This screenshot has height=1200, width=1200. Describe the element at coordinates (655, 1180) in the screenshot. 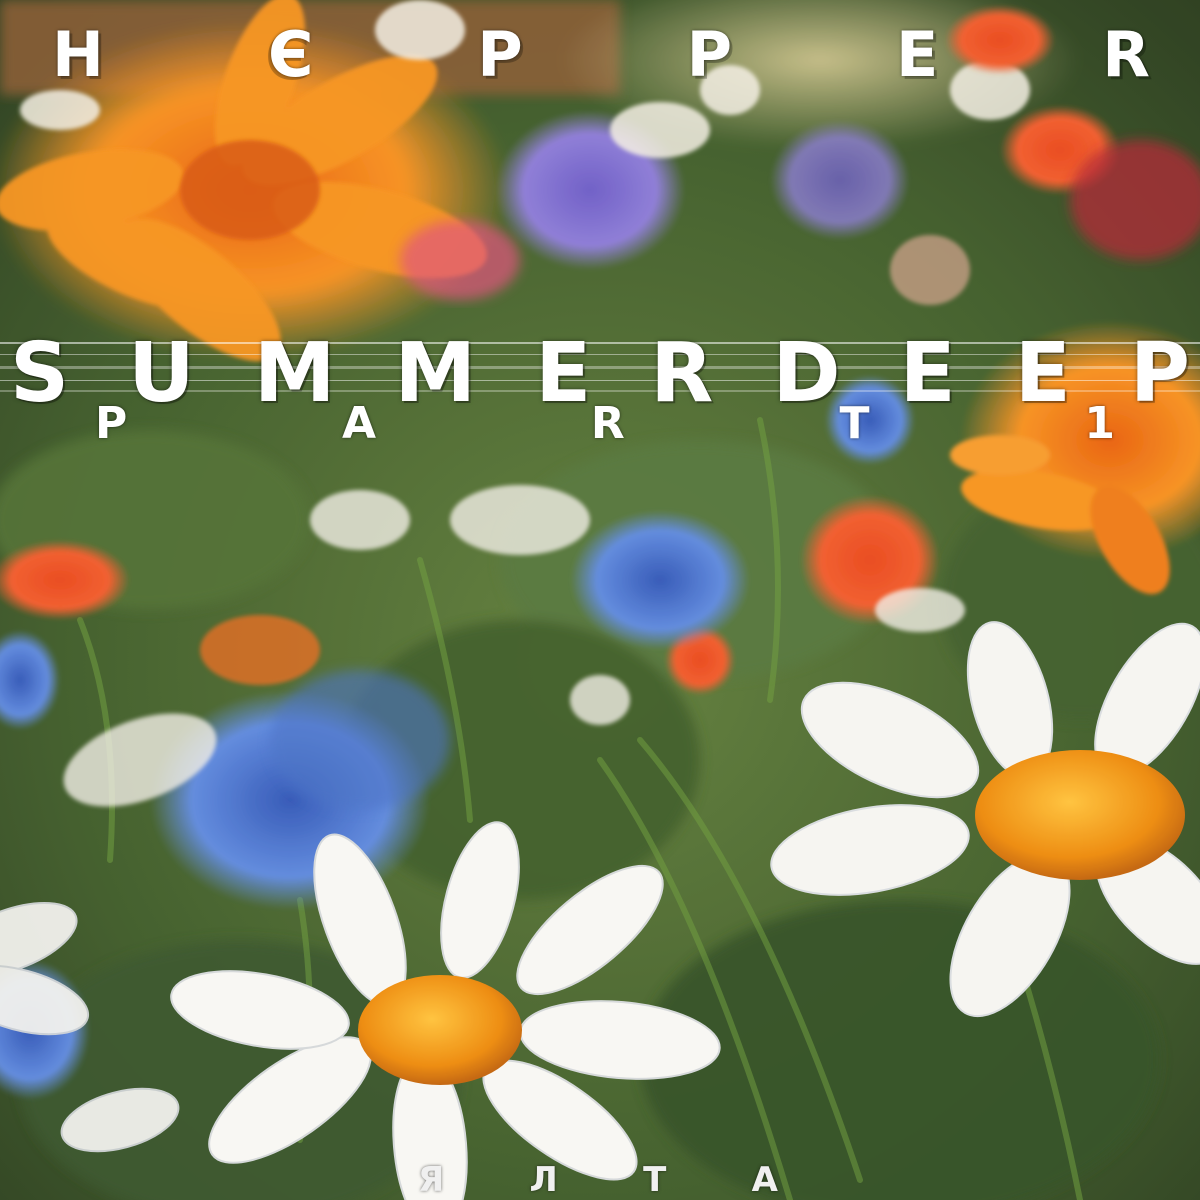

I see `footer-letter: Т` at that location.